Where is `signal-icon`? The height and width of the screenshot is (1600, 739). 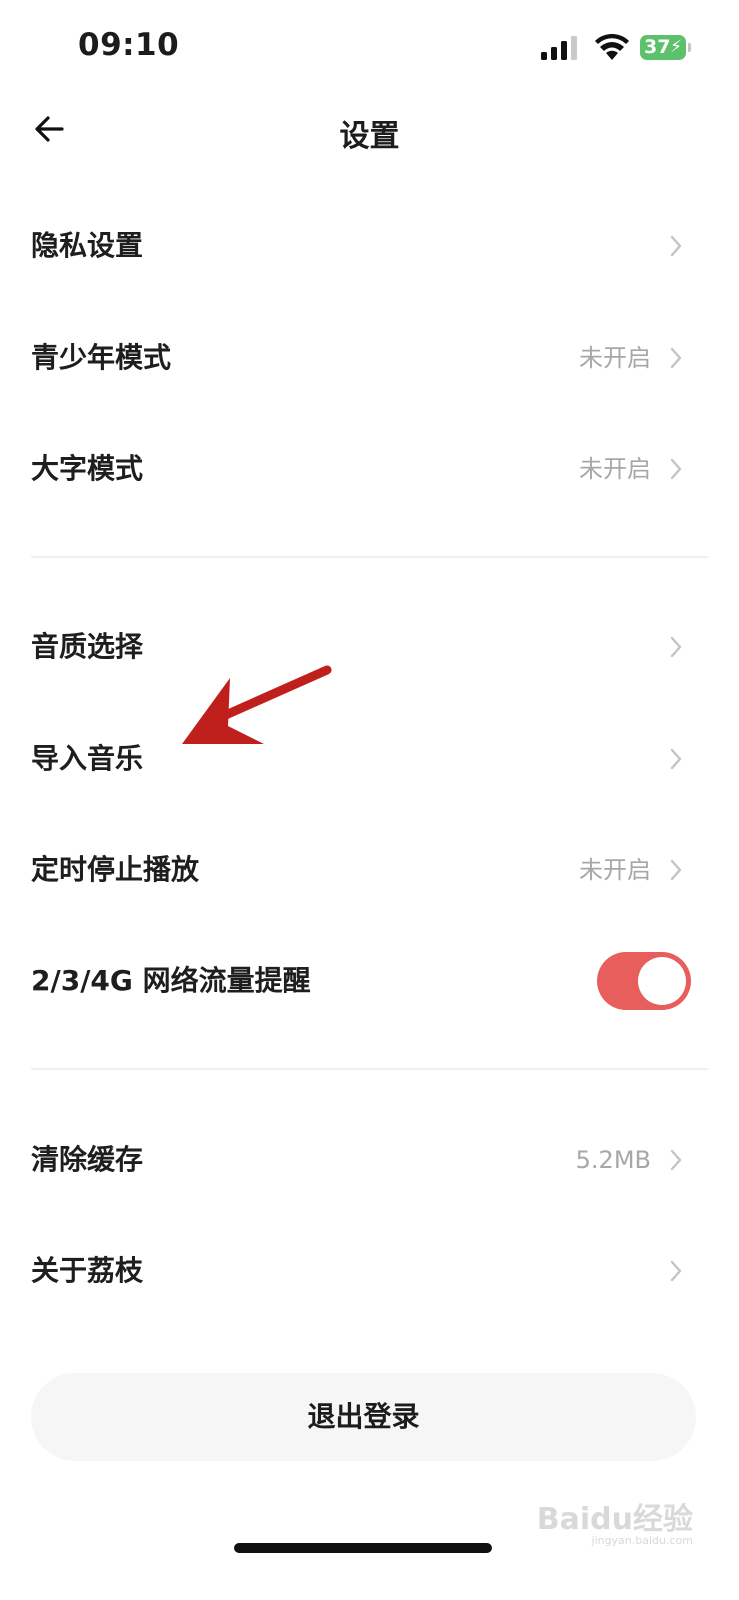
signal-icon is located at coordinates (559, 48).